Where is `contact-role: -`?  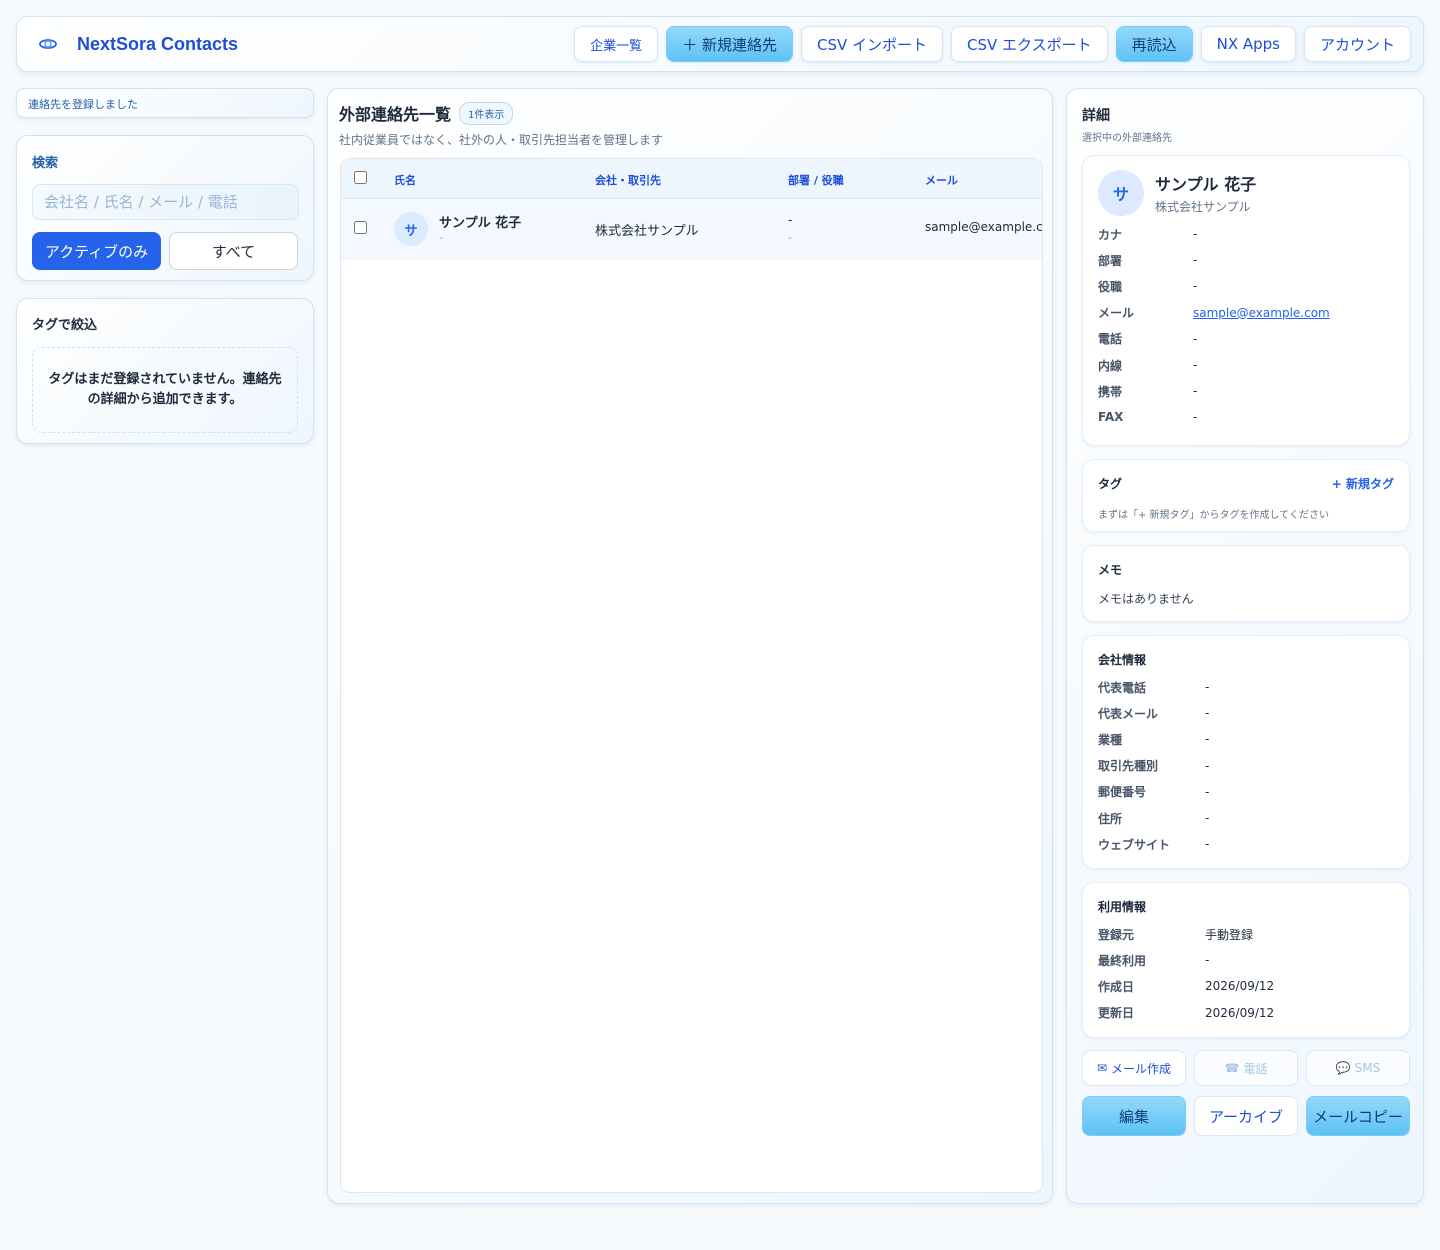
contact-role: - is located at coordinates (790, 237).